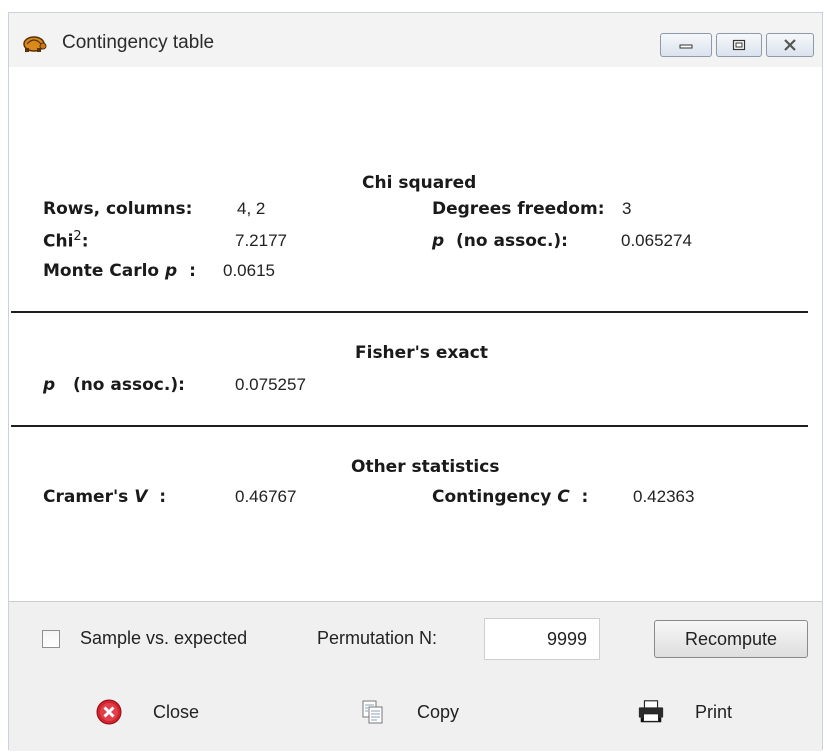 Image resolution: width=827 pixels, height=754 pixels. Describe the element at coordinates (266, 496) in the screenshot. I see `cramers-v-value: 0.46767` at that location.